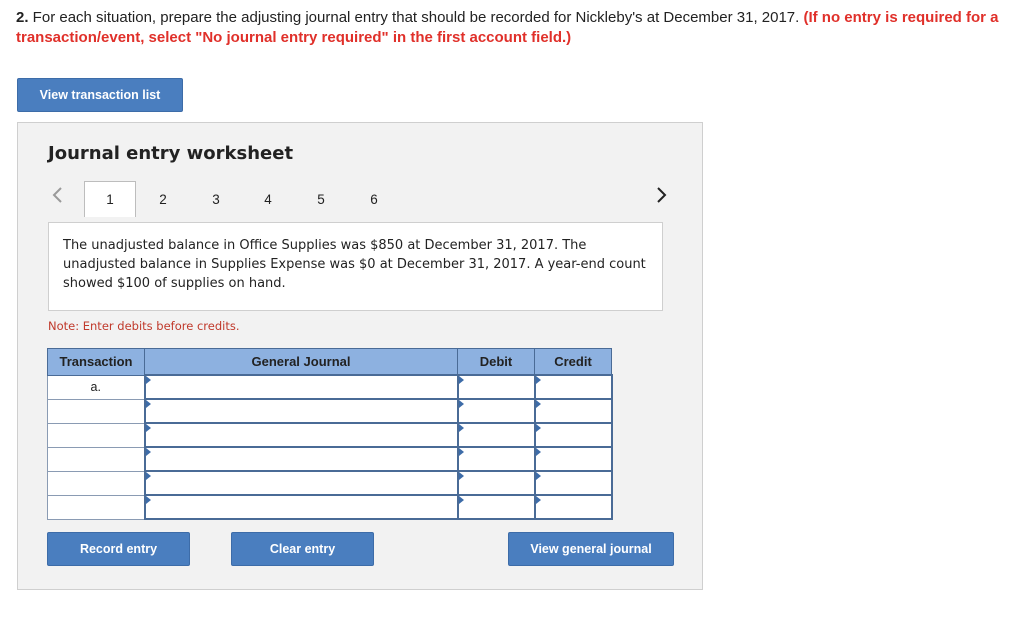  What do you see at coordinates (573, 362) in the screenshot?
I see `col-credit: Credit` at bounding box center [573, 362].